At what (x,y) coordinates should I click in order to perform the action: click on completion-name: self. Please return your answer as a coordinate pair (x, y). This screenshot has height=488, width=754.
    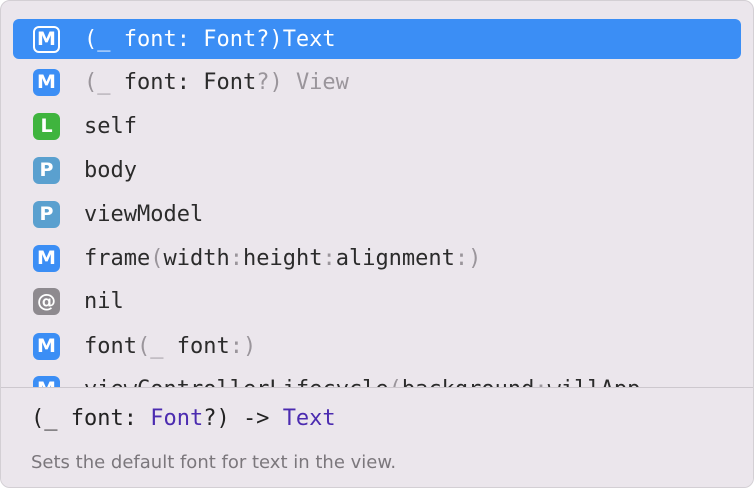
    Looking at the image, I should click on (110, 126).